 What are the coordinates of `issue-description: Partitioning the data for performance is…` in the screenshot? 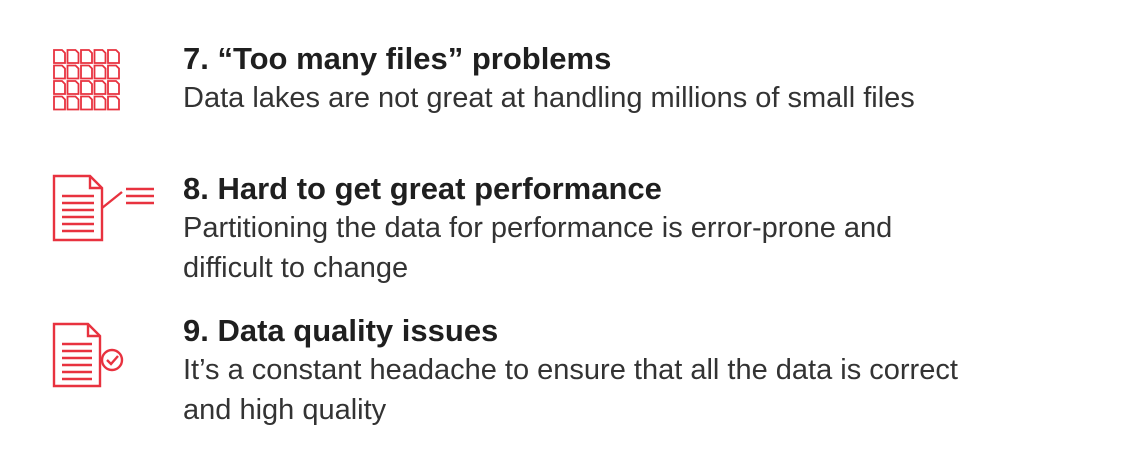 It's located at (538, 228).